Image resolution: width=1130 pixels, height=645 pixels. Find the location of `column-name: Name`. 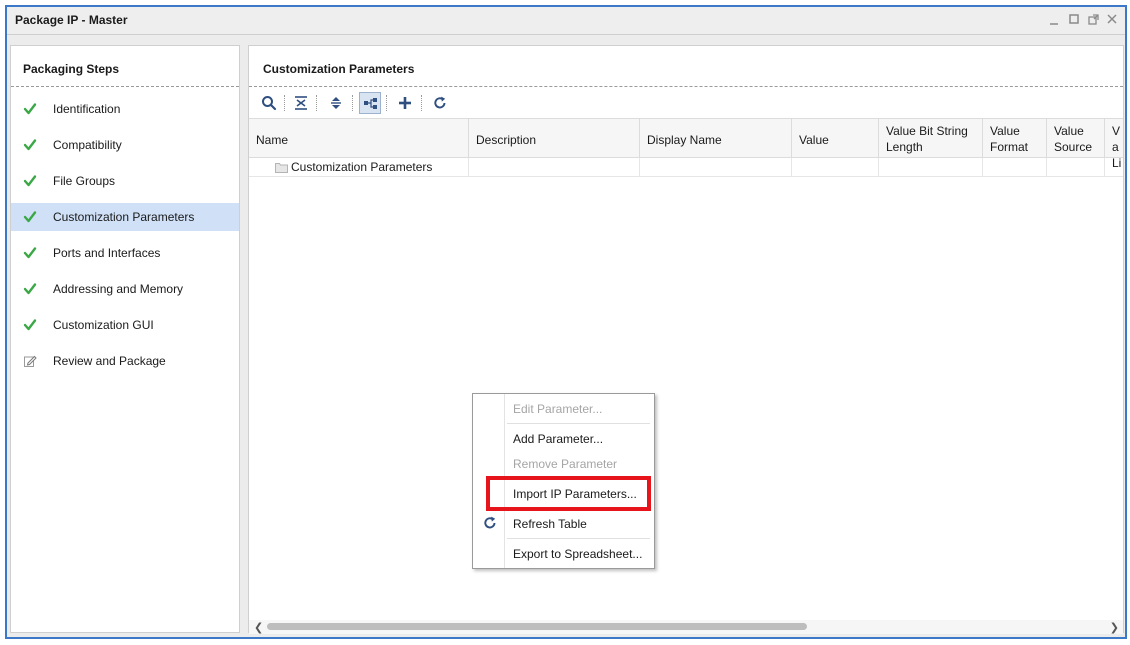

column-name: Name is located at coordinates (359, 139).